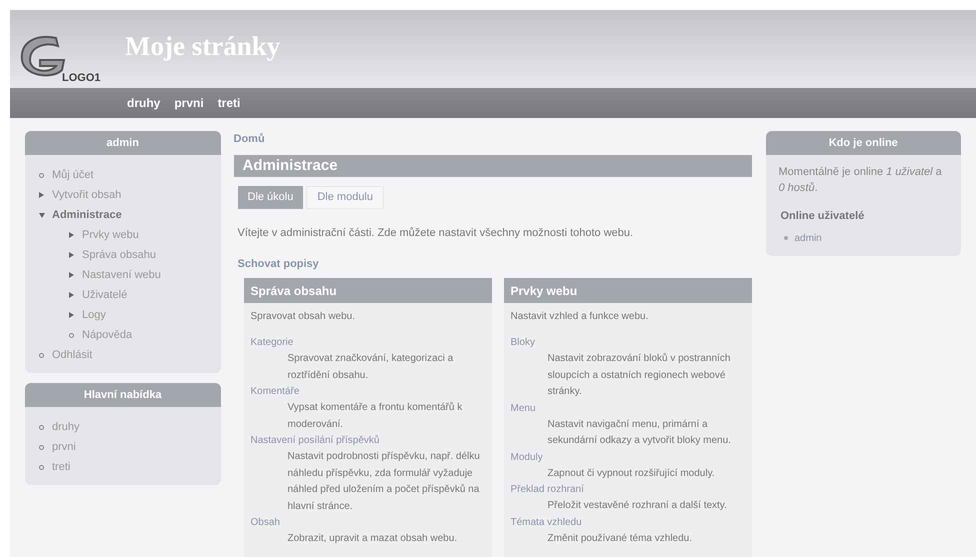 Image resolution: width=976 pixels, height=557 pixels. I want to click on menu-item: Vytvořit obsah, so click(87, 195).